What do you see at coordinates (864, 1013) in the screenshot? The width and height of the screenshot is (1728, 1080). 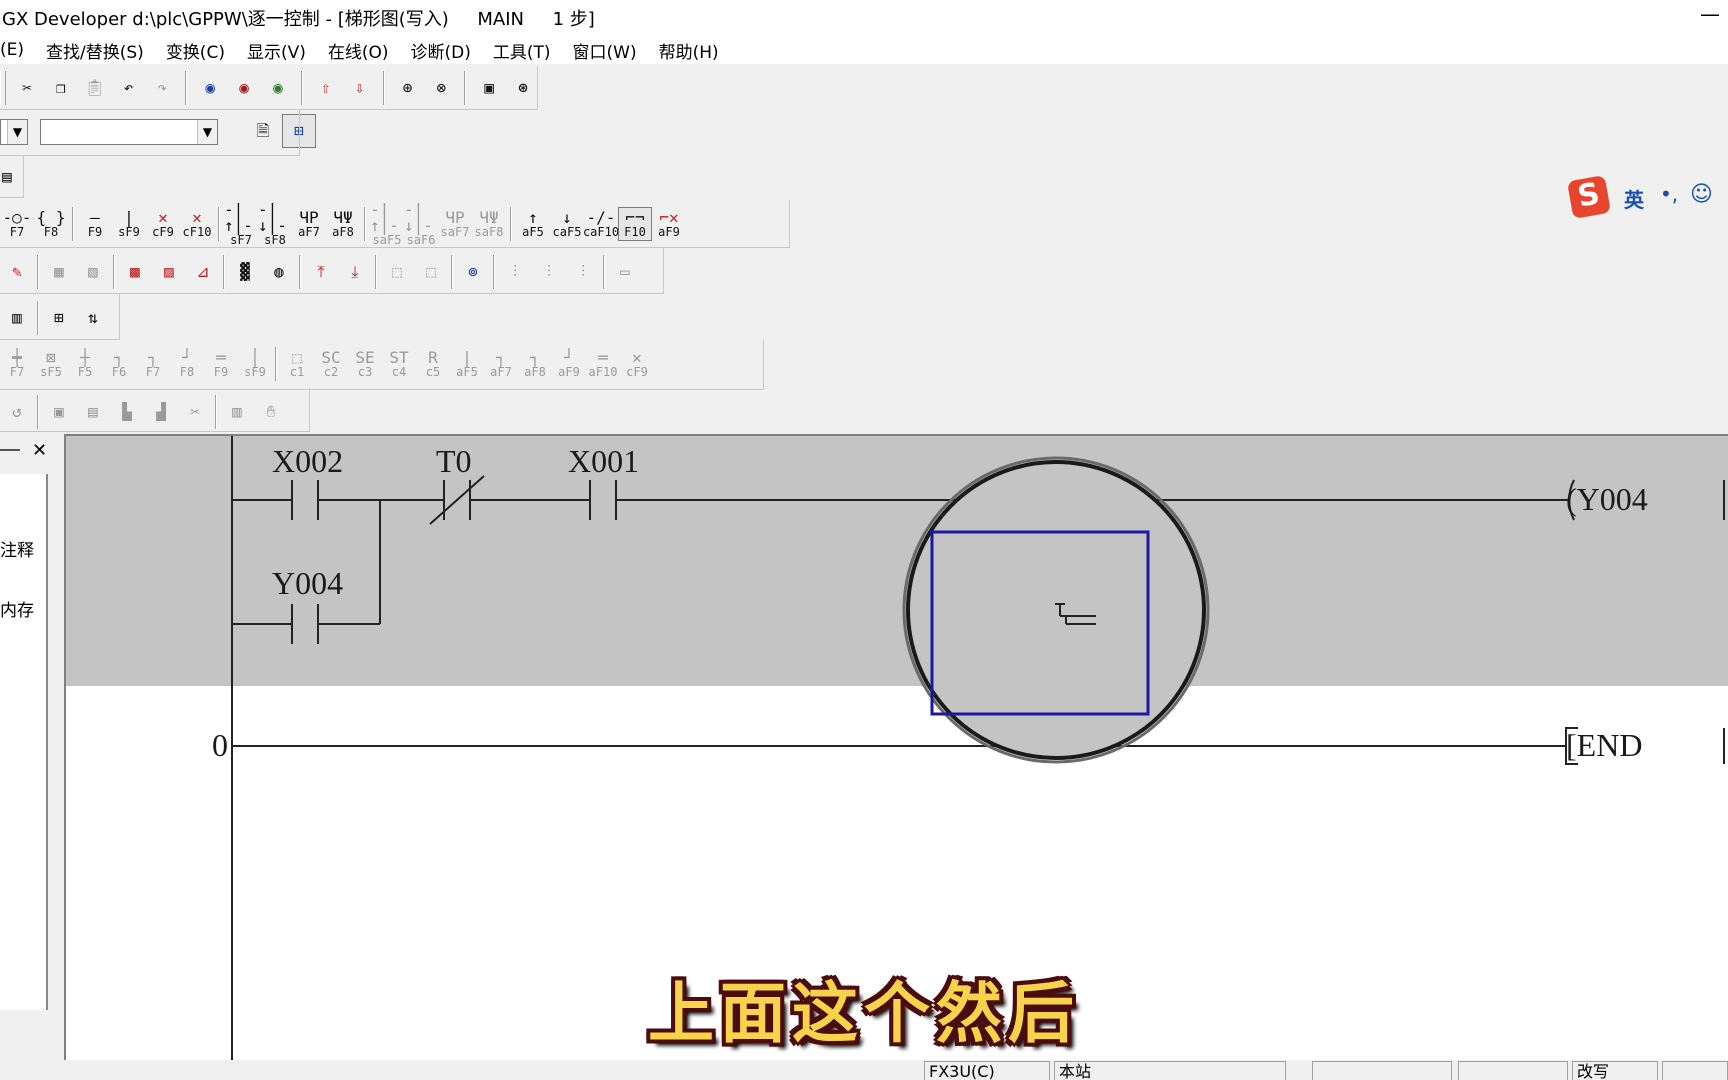 I see `video-subtitle: 上面这个然后` at bounding box center [864, 1013].